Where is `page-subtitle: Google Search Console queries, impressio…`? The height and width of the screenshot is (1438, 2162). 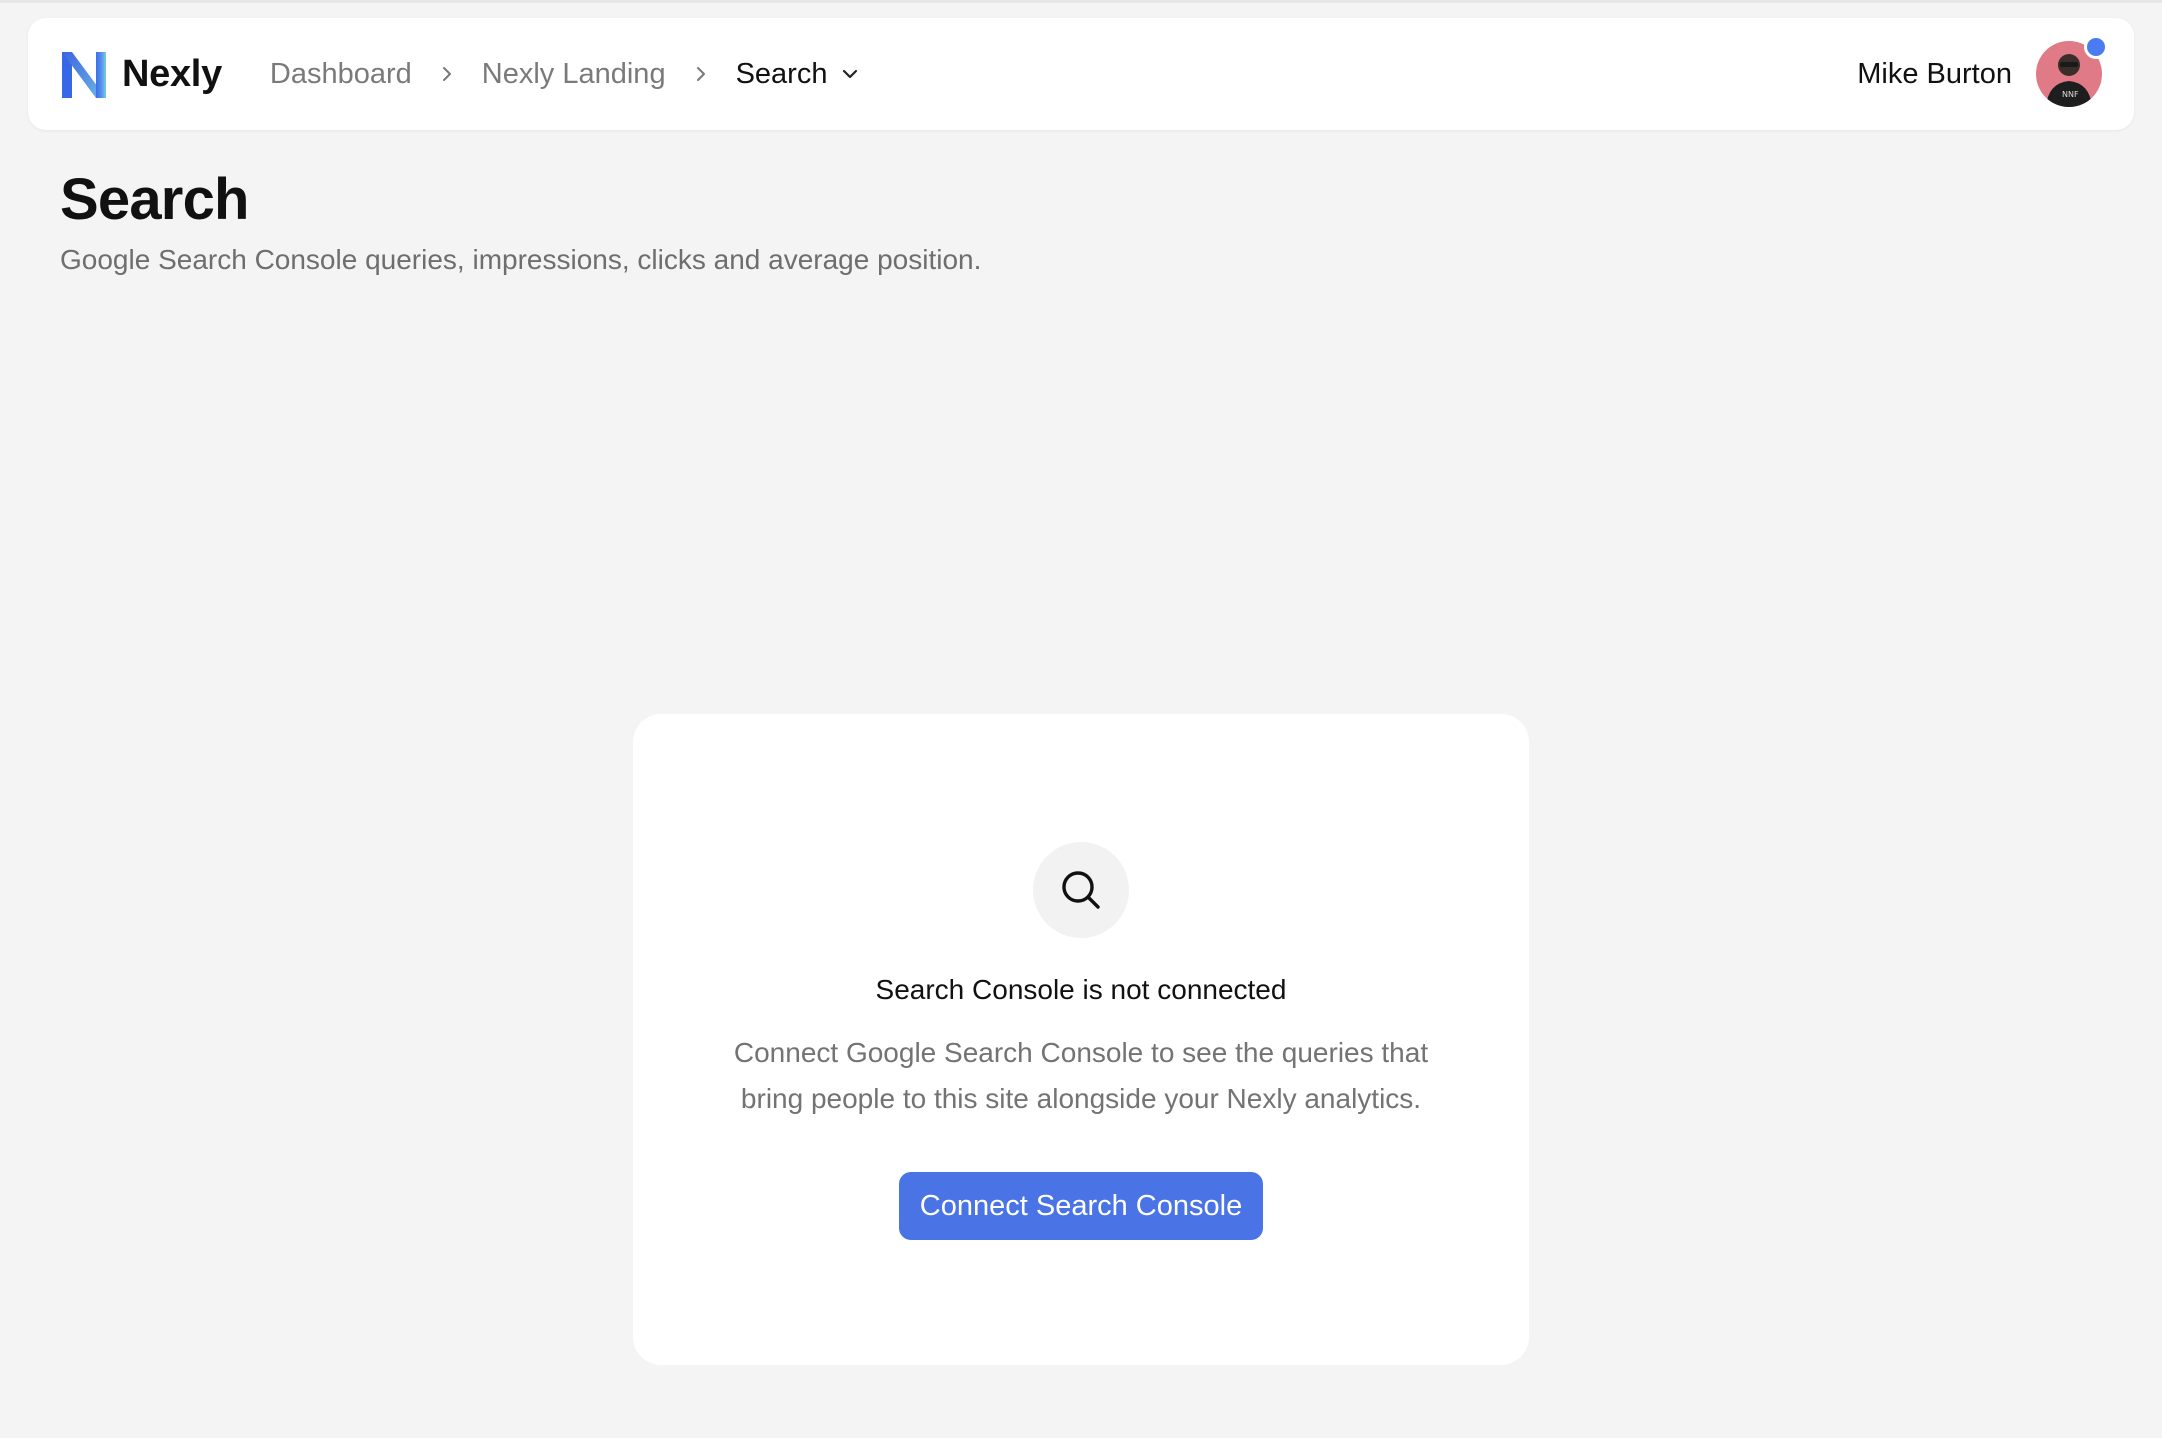 page-subtitle: Google Search Console queries, impressio… is located at coordinates (521, 259).